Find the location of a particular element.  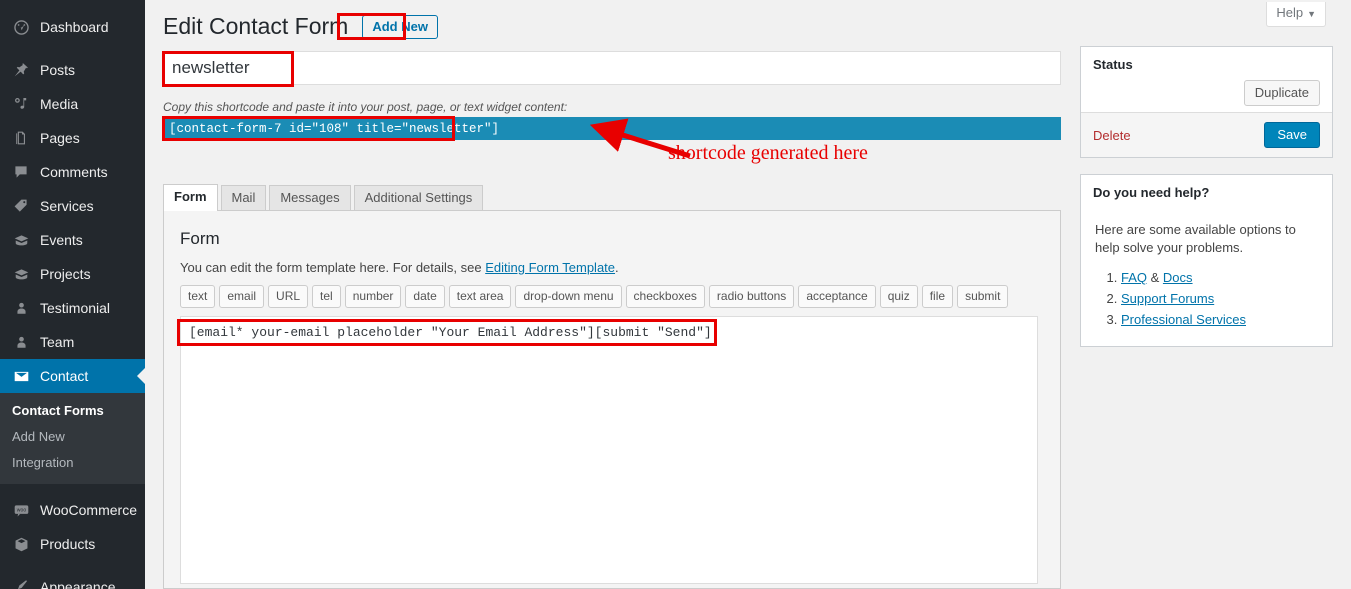

contact-submenu: Contact Forms Add New Integration is located at coordinates (72, 438).